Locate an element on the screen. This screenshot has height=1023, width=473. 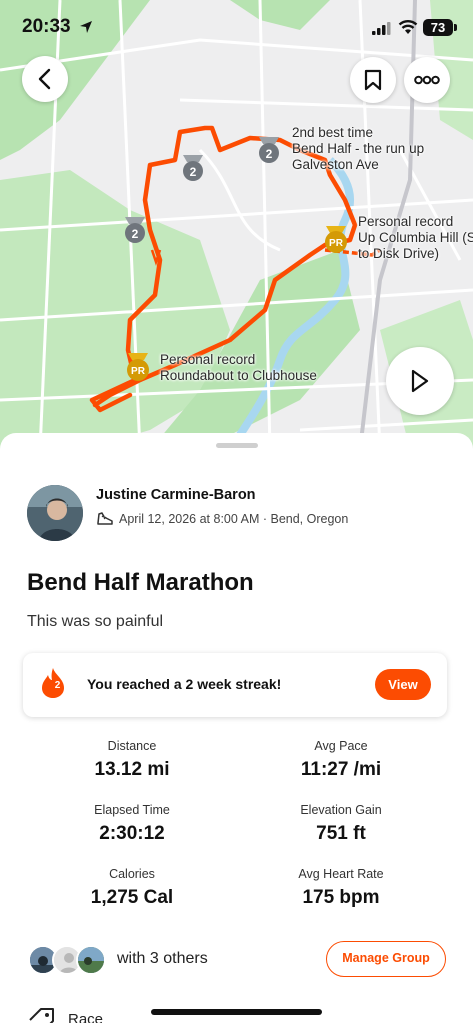
battery-tip is located at coordinates (455, 27).